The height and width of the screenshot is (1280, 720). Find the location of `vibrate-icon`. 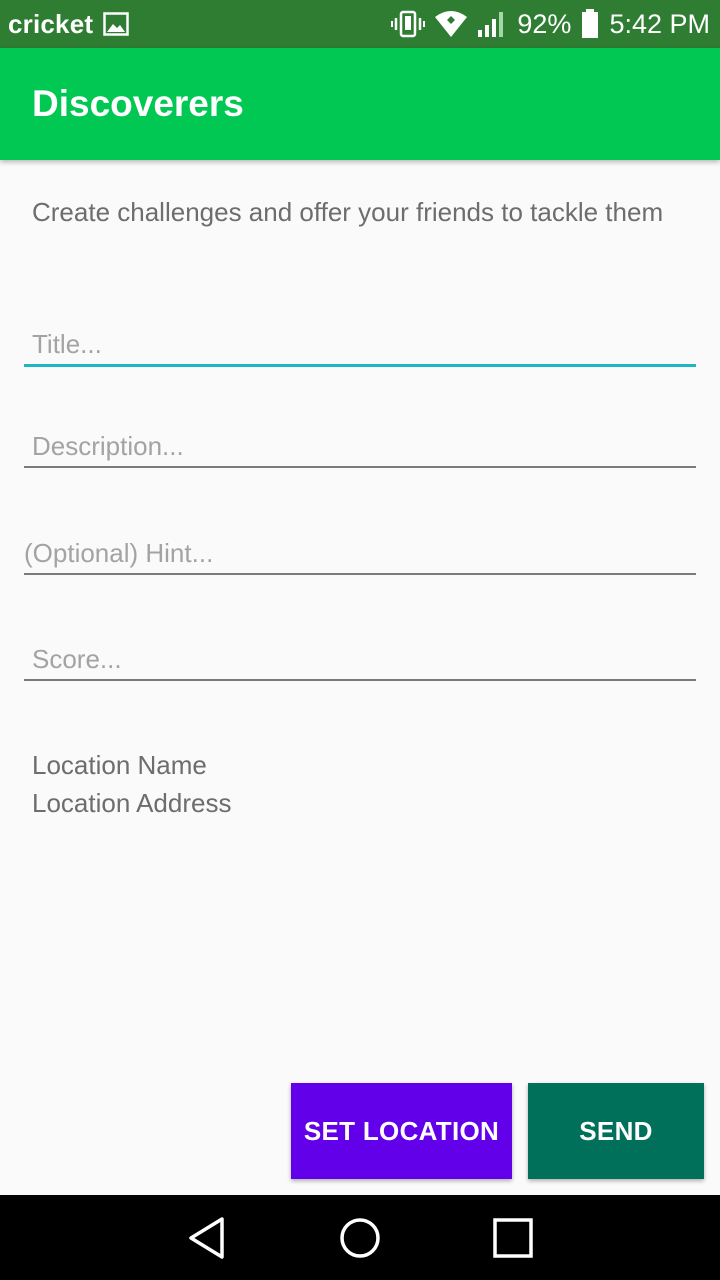

vibrate-icon is located at coordinates (408, 24).